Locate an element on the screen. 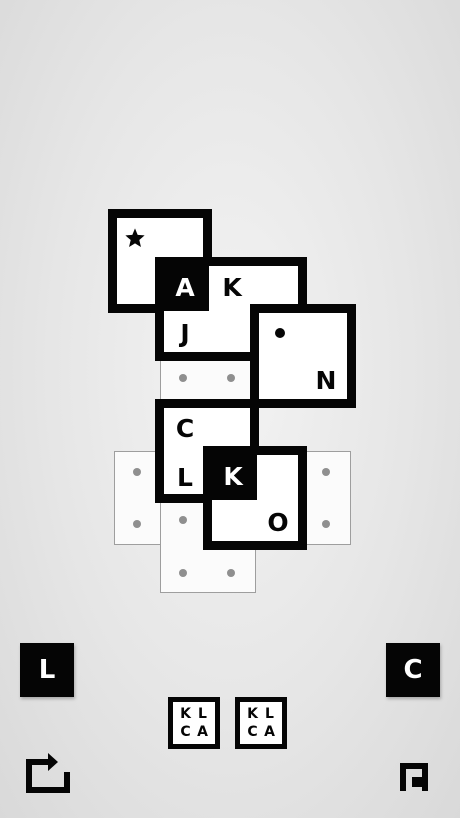 The width and height of the screenshot is (460, 818). tile-letter: L is located at coordinates (185, 477).